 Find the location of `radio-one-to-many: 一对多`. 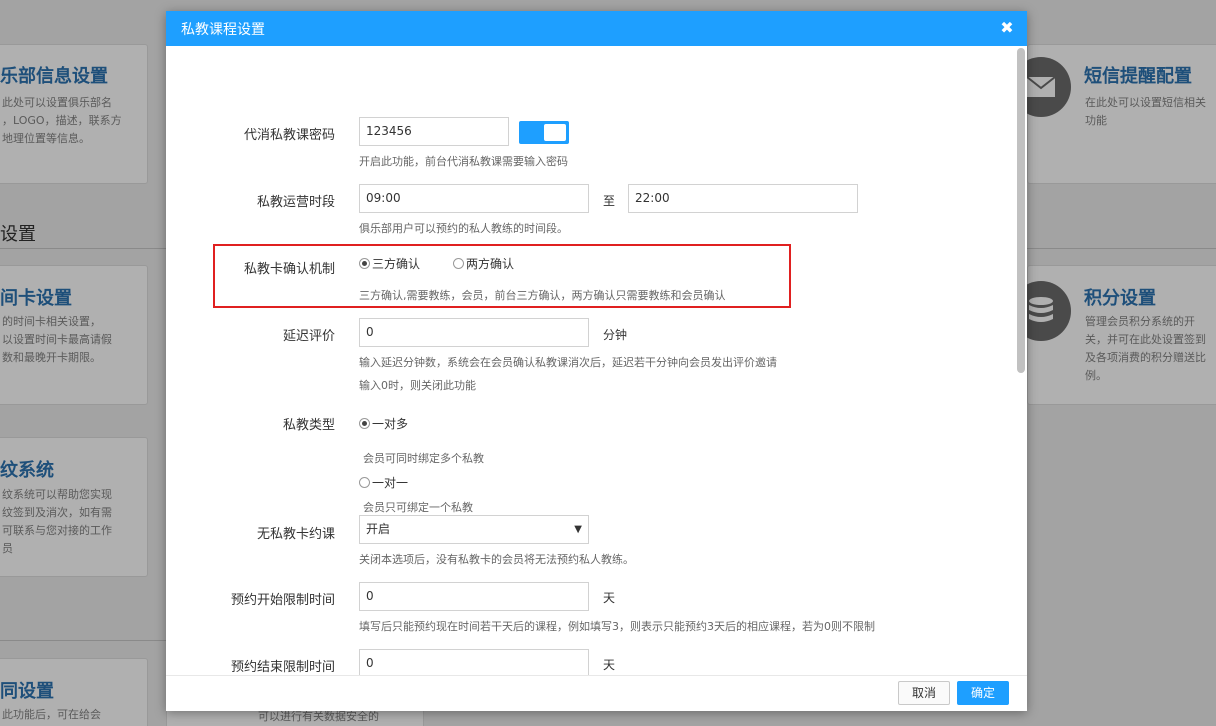

radio-one-to-many: 一对多 is located at coordinates (383, 423).